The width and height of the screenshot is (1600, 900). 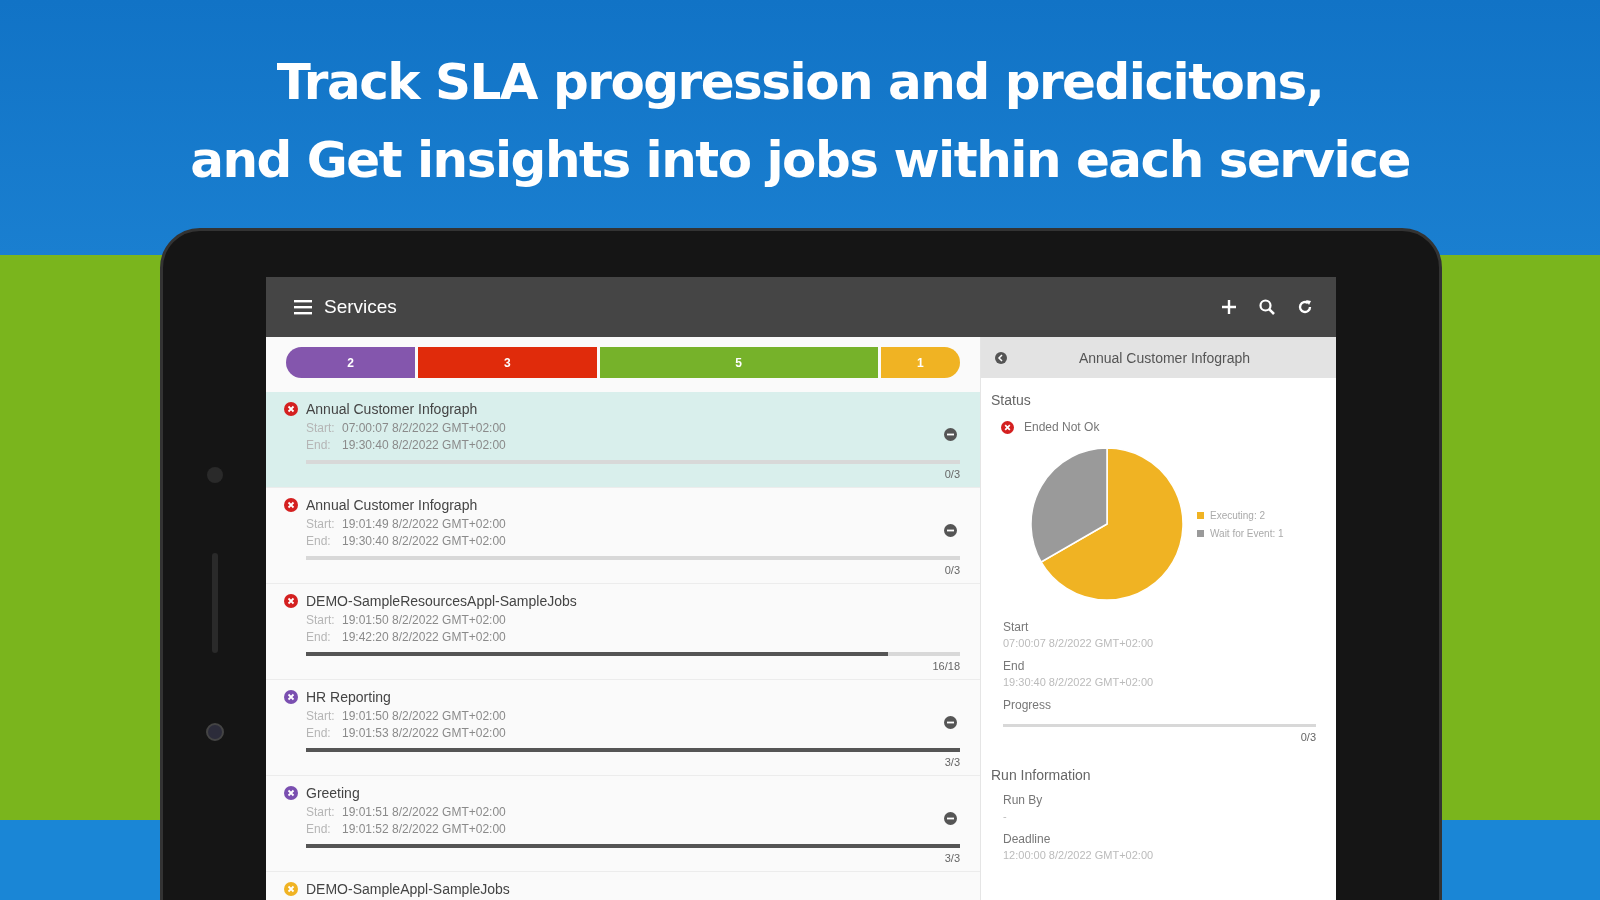 What do you see at coordinates (441, 601) in the screenshot?
I see `service-name: DEMO-SampleResourcesAppl-SampleJobs` at bounding box center [441, 601].